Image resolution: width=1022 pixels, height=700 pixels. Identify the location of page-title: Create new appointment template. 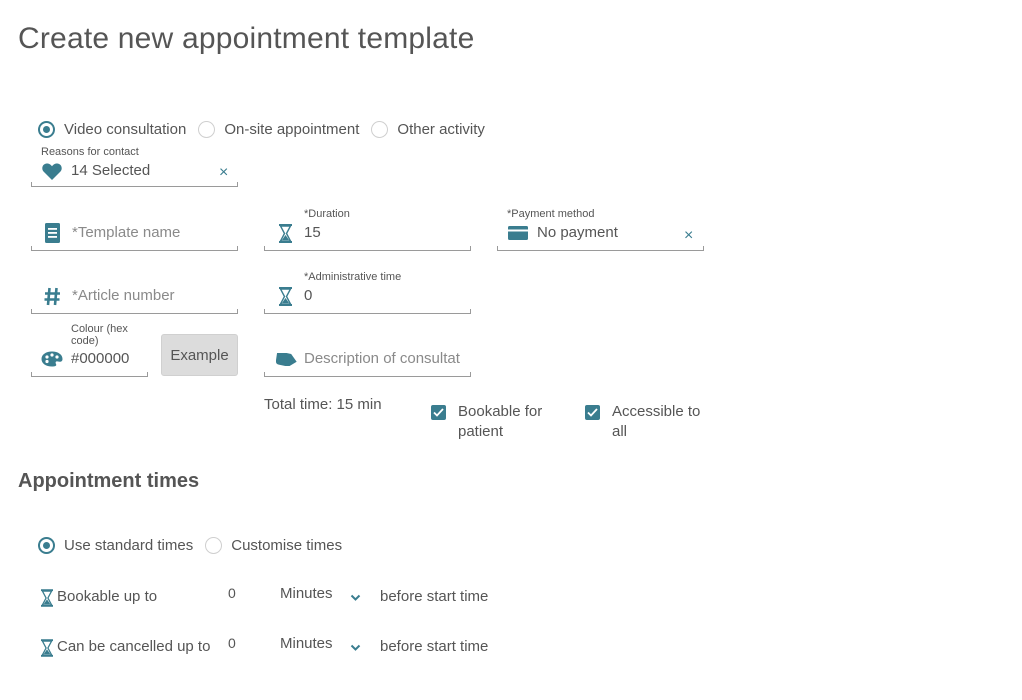
(246, 38).